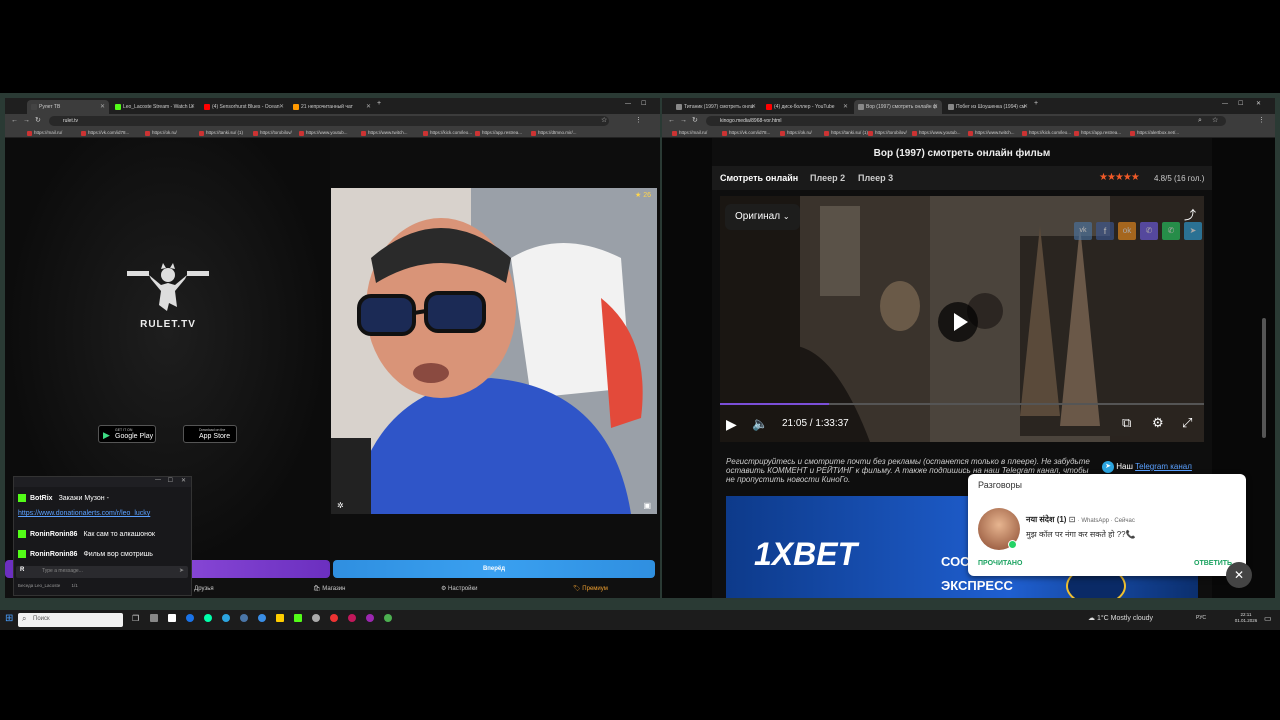 Image resolution: width=1280 pixels, height=720 pixels. Describe the element at coordinates (38, 121) in the screenshot. I see `reload-icon: ↻` at that location.